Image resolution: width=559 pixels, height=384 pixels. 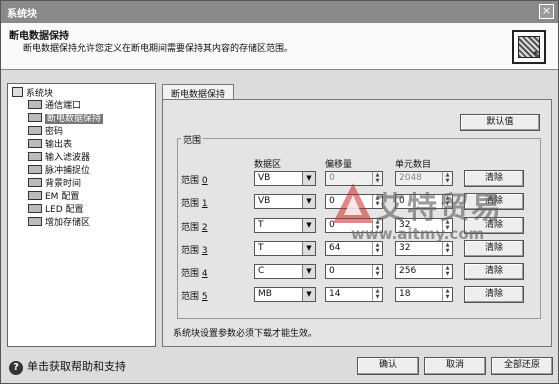 What do you see at coordinates (16, 368) in the screenshot?
I see `help-icon: ?` at bounding box center [16, 368].